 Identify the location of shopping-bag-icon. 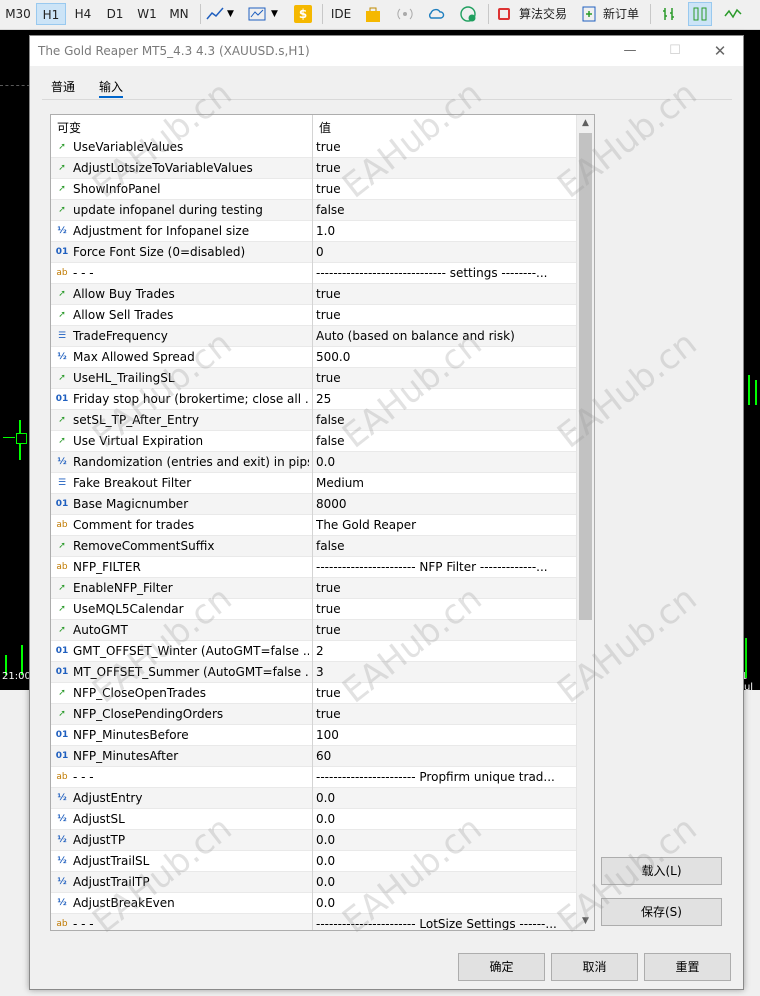
(373, 14).